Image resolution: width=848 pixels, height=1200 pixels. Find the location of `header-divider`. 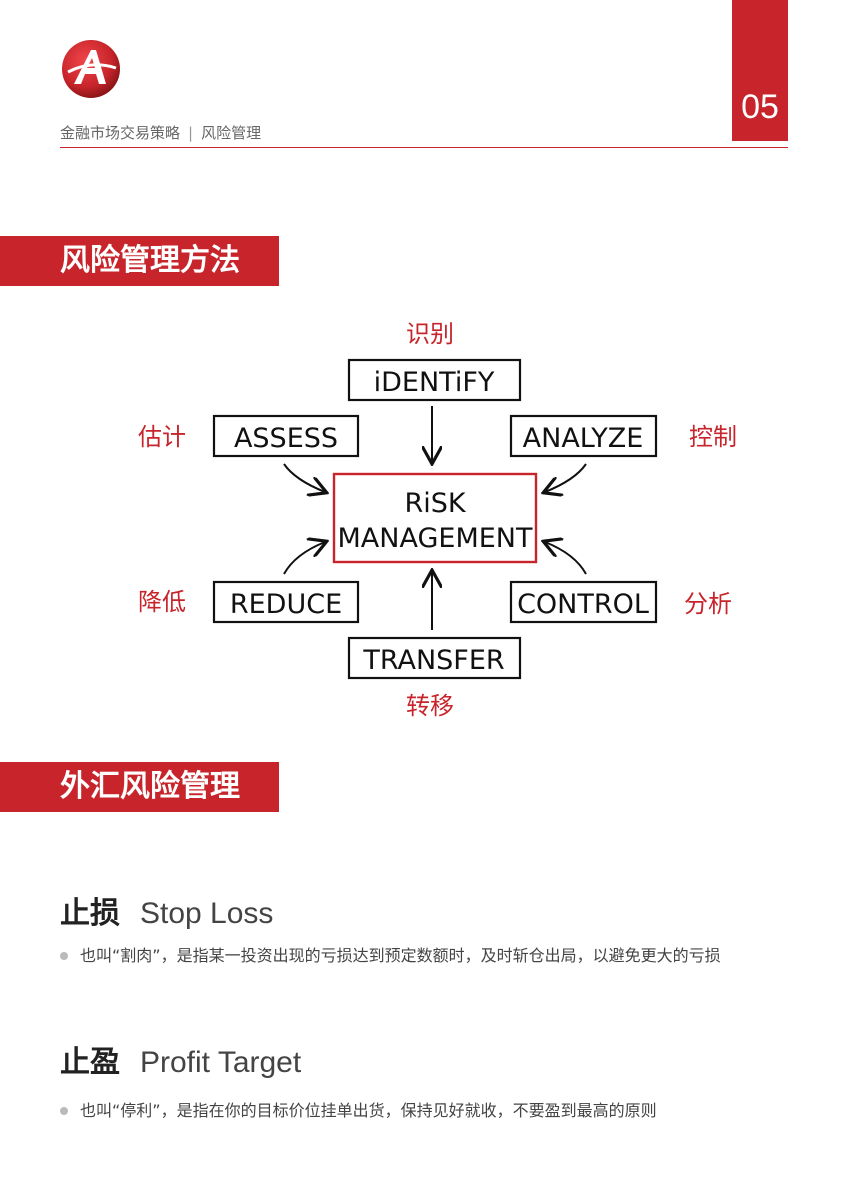

header-divider is located at coordinates (424, 147).